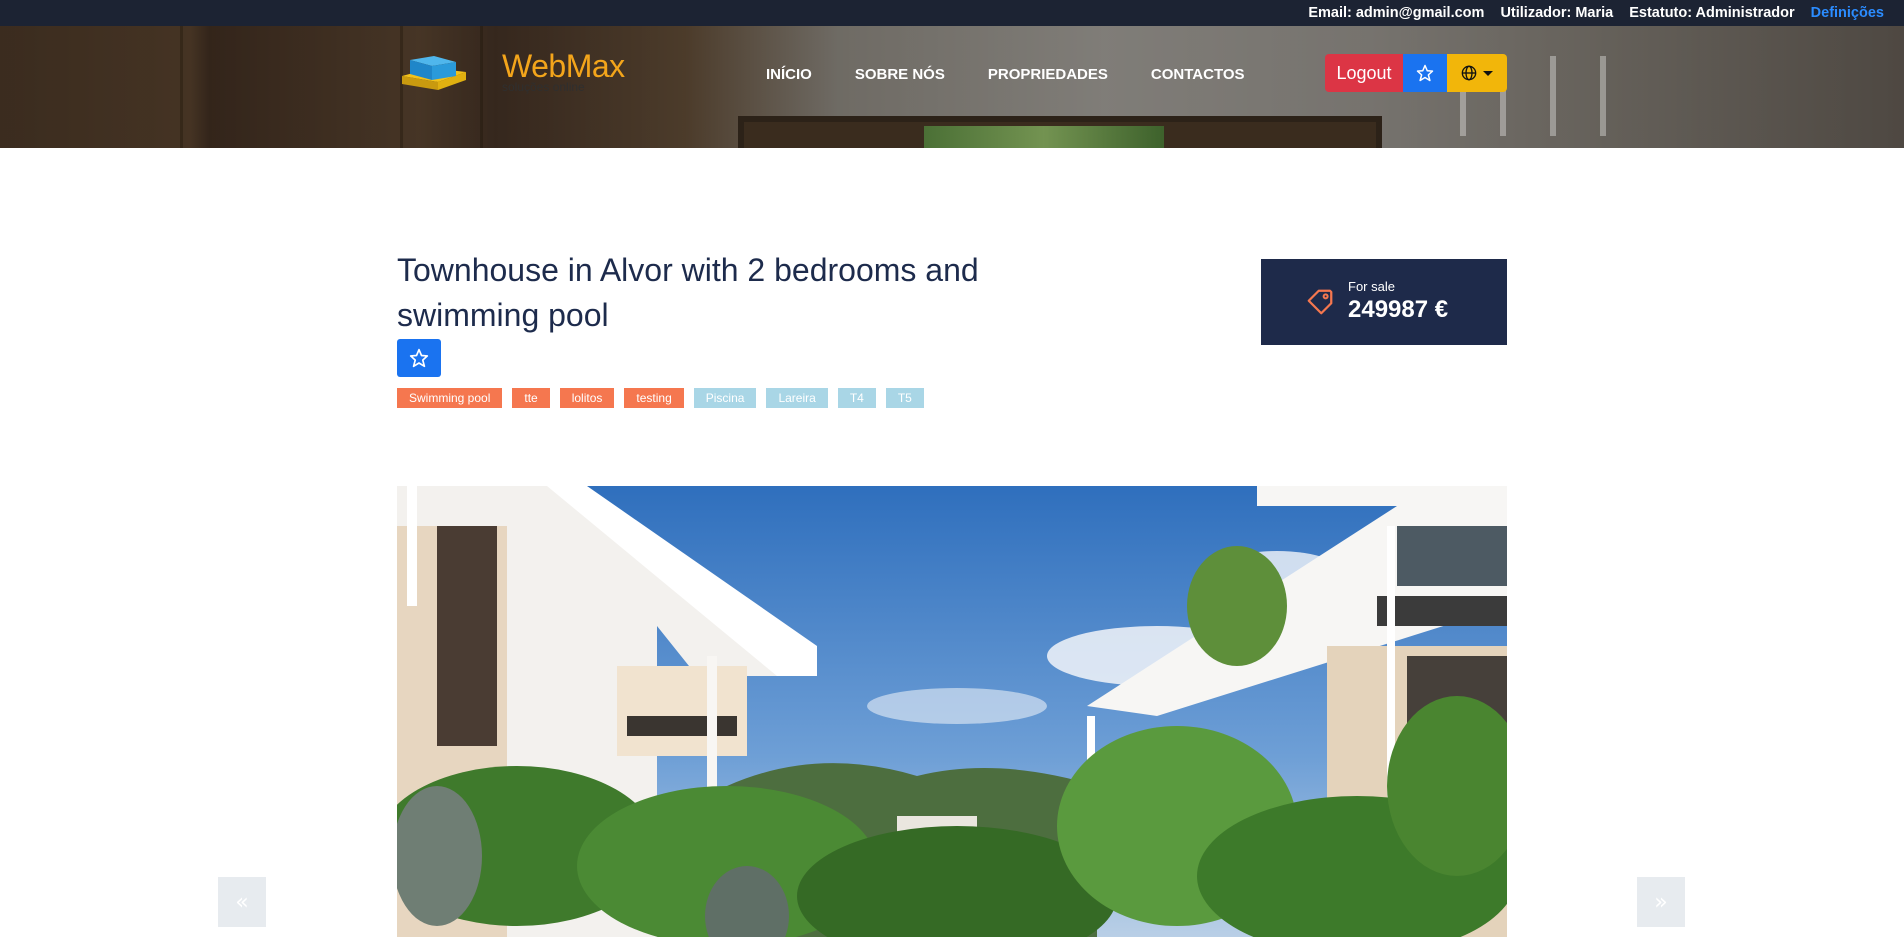  Describe the element at coordinates (900, 74) in the screenshot. I see `nav-item-sobre-nos: SOBRE NÓS` at that location.